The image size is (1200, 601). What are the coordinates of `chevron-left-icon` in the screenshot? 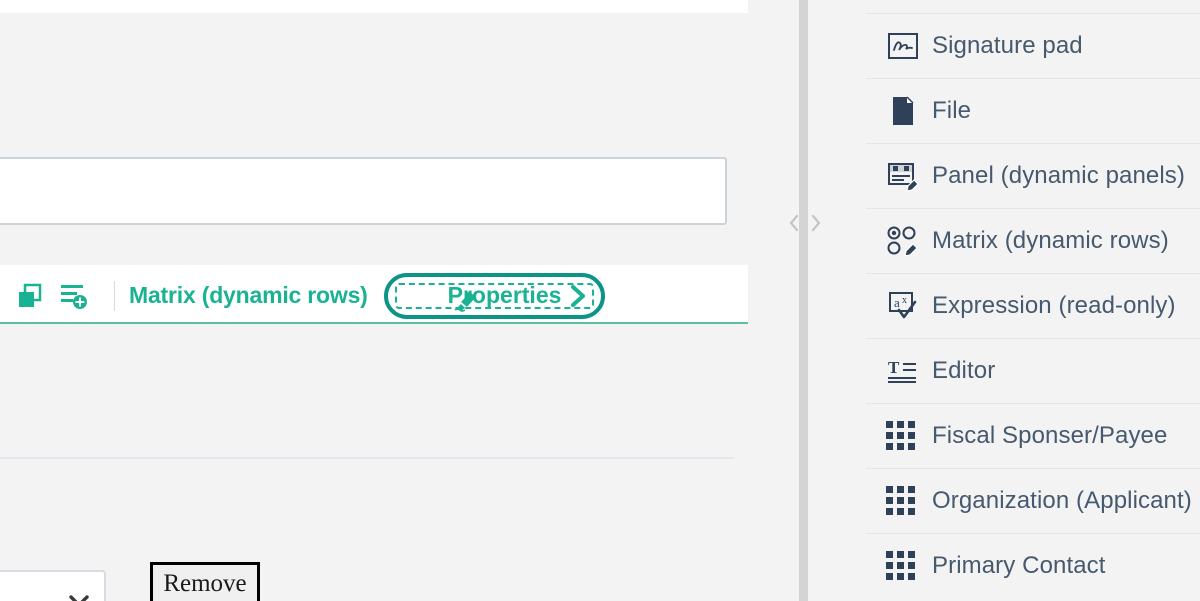 It's located at (794, 225).